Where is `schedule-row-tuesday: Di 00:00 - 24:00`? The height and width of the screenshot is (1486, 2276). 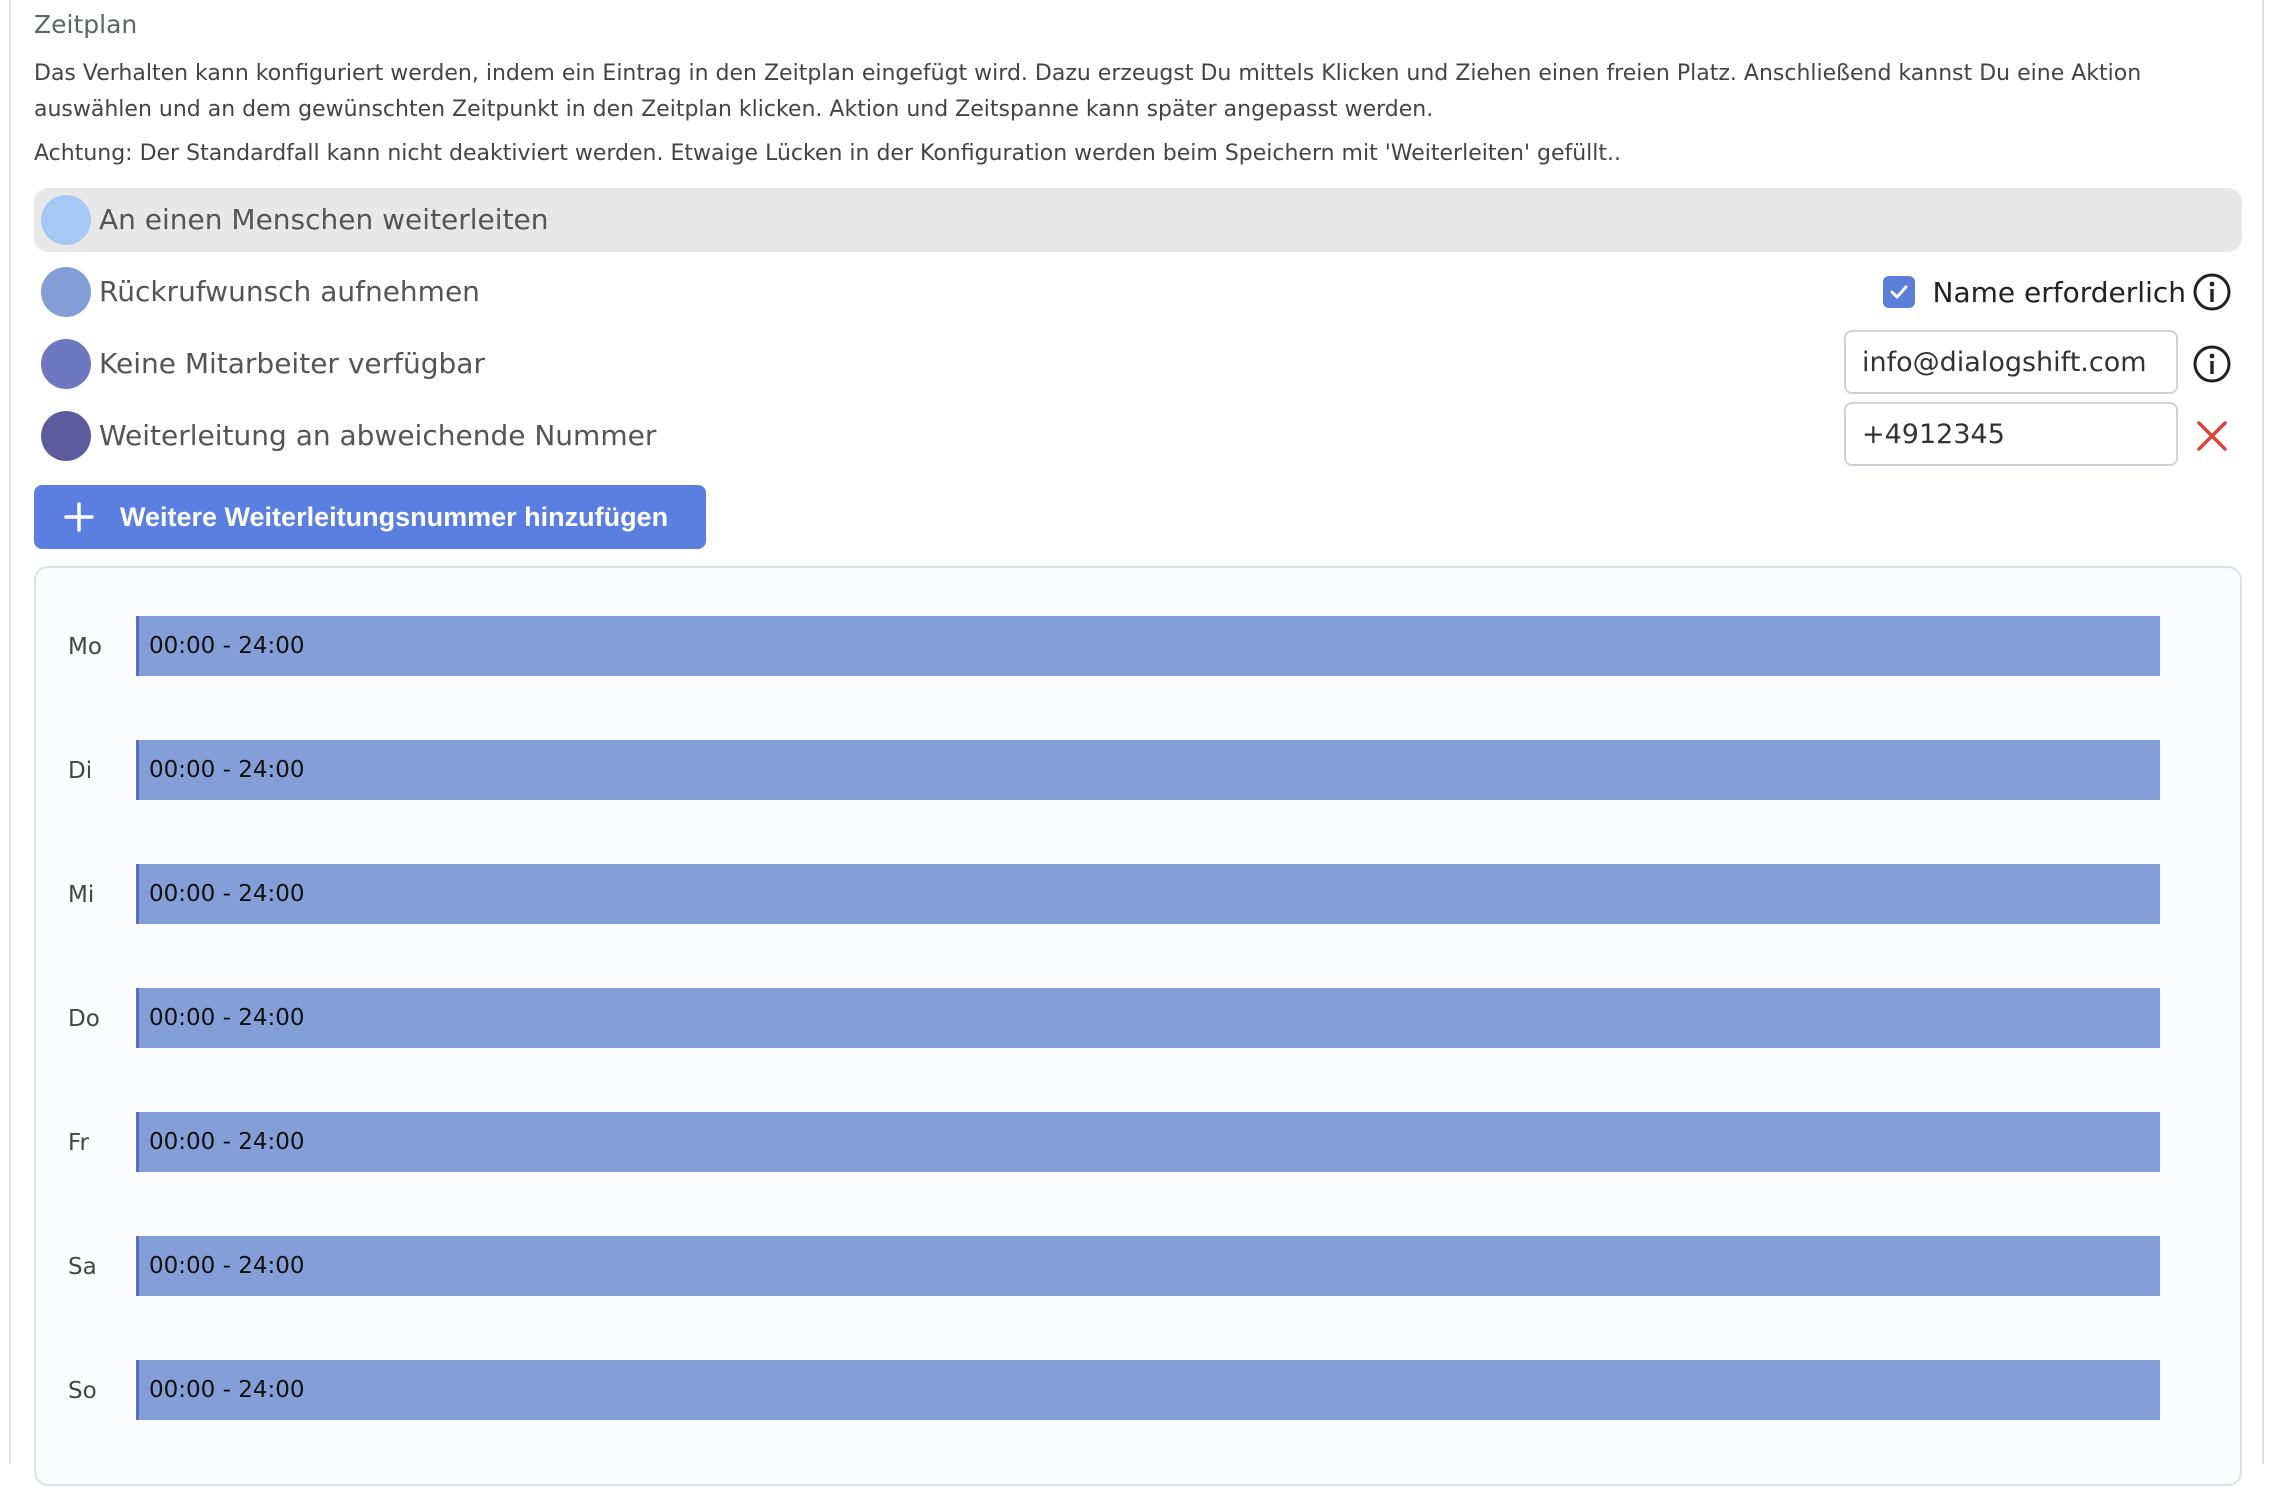
schedule-row-tuesday: Di 00:00 - 24:00 is located at coordinates (1138, 771).